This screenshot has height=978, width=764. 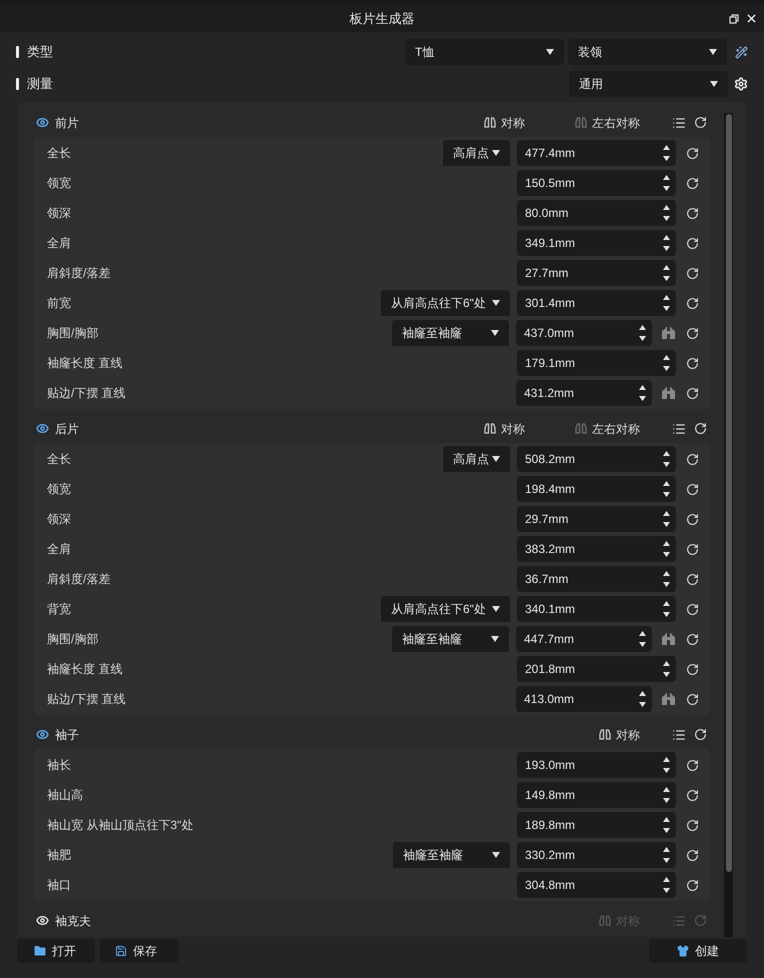 What do you see at coordinates (596, 669) in the screenshot?
I see `value-field: 201.8mm` at bounding box center [596, 669].